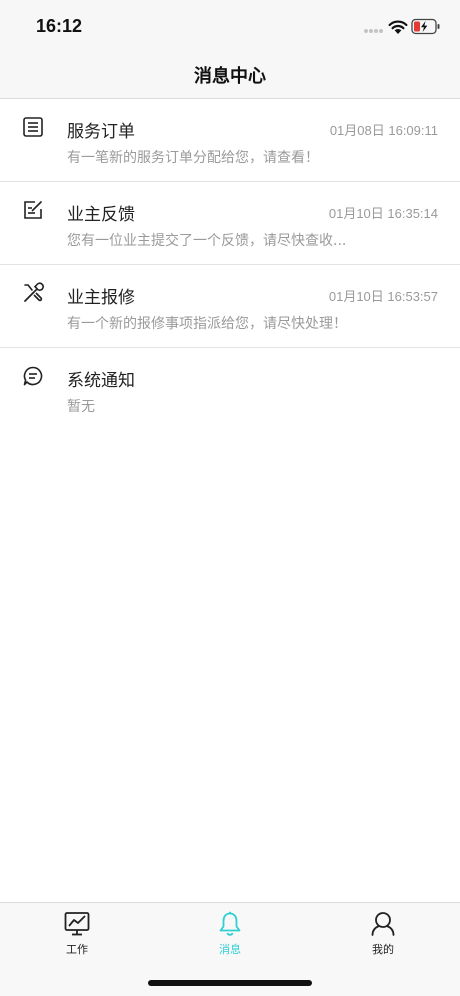 Image resolution: width=460 pixels, height=996 pixels. I want to click on tab-work: 工作, so click(77, 936).